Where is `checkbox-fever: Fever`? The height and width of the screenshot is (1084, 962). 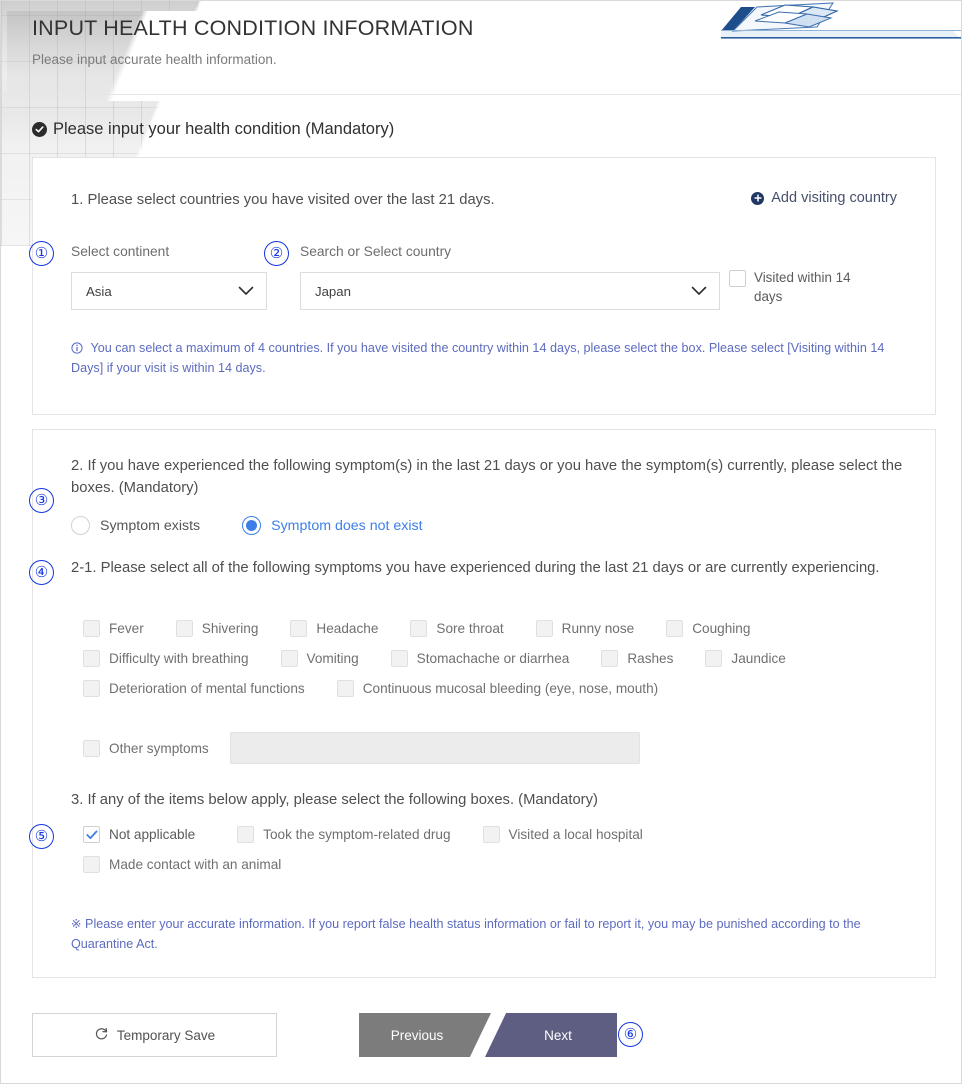 checkbox-fever: Fever is located at coordinates (113, 628).